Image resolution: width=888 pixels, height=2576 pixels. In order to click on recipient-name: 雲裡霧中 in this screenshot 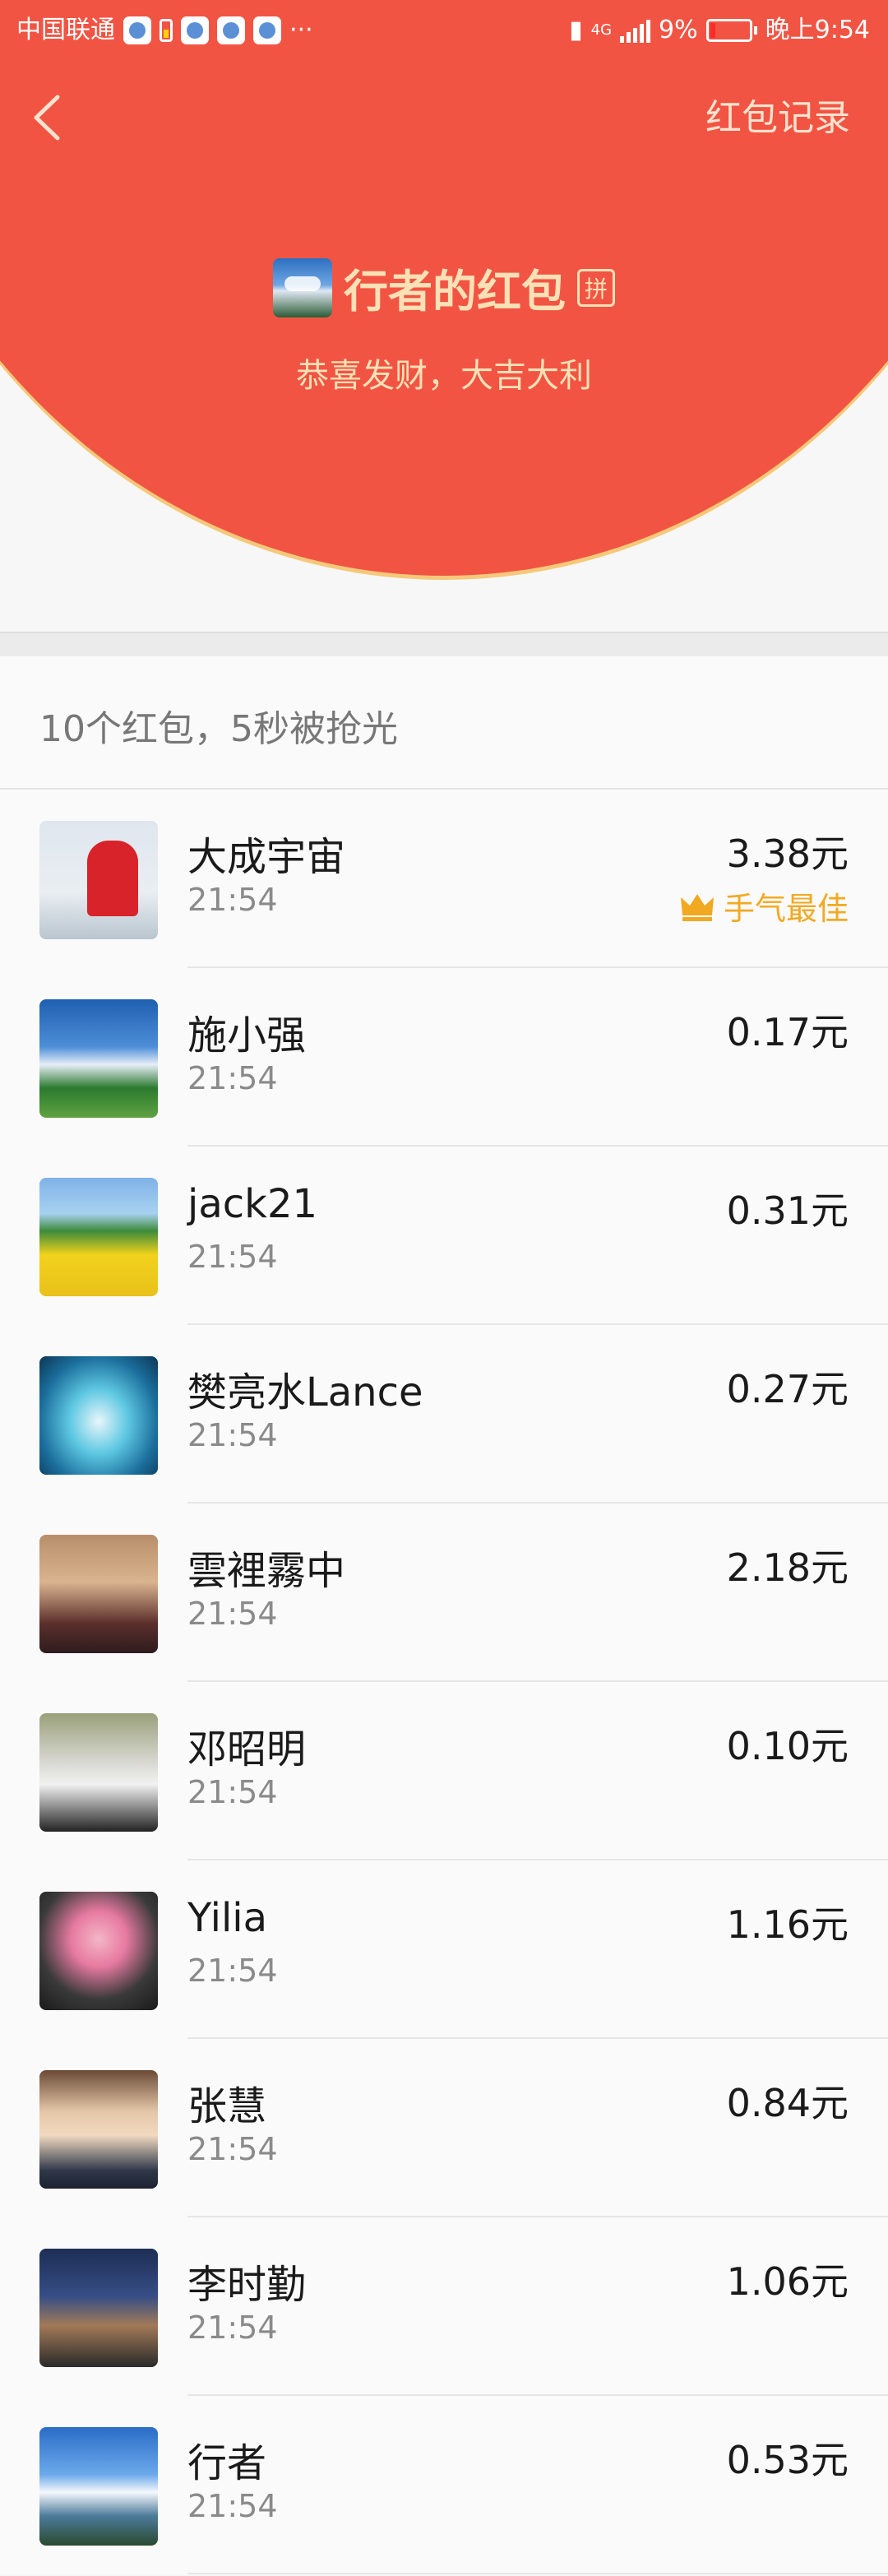, I will do `click(266, 1571)`.